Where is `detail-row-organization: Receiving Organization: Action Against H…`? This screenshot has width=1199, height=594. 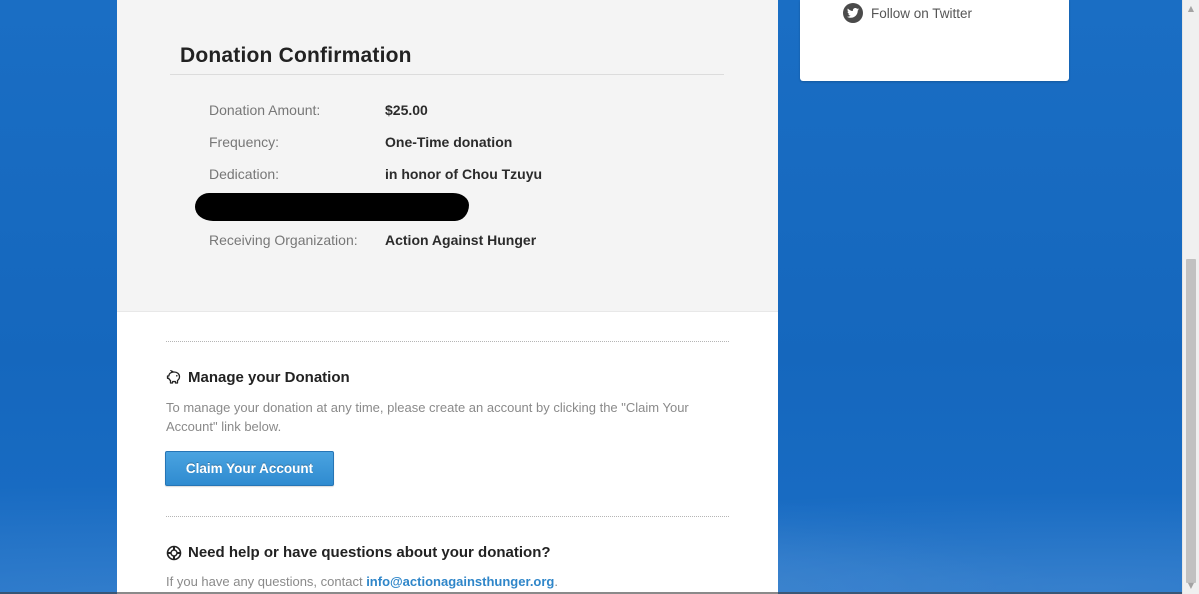
detail-row-organization: Receiving Organization: Action Against H… is located at coordinates (459, 242).